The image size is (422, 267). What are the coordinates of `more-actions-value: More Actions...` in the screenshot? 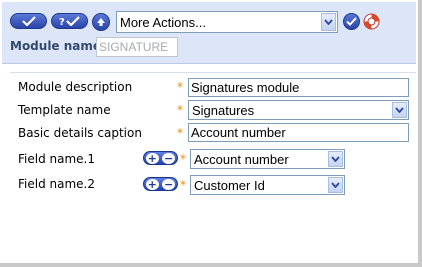 It's located at (163, 22).